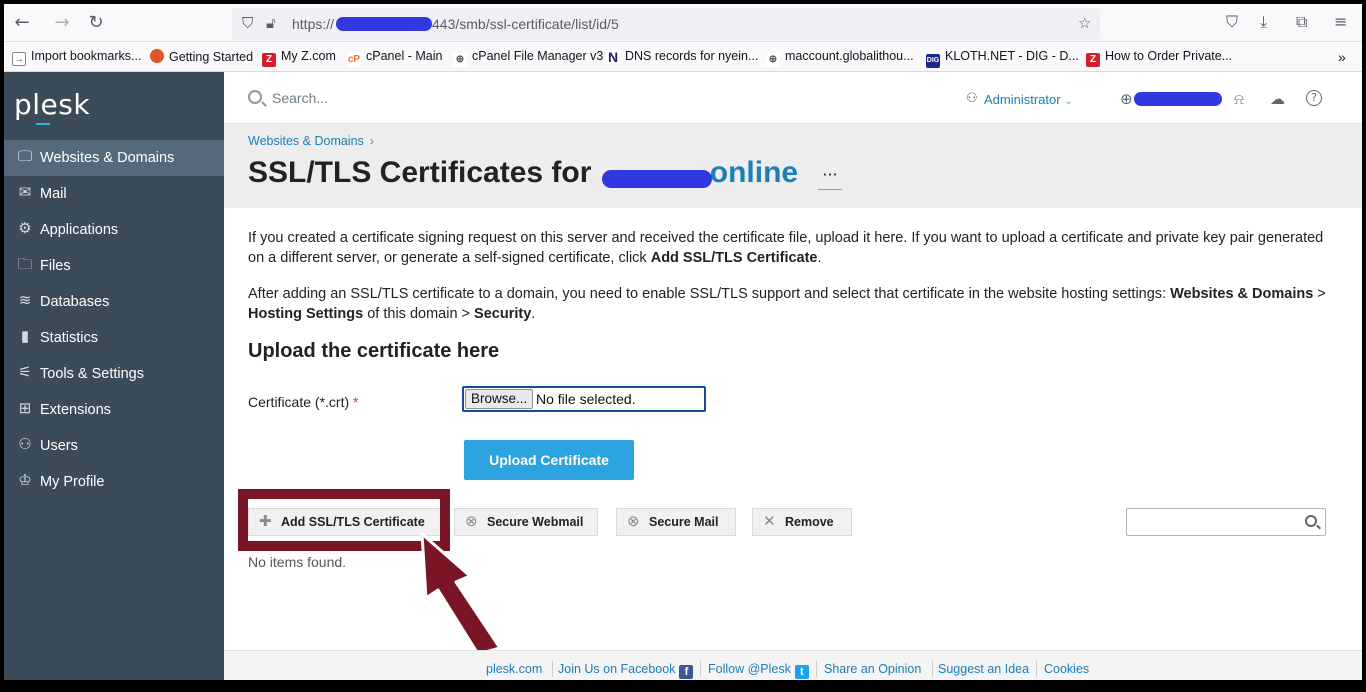 Image resolution: width=1366 pixels, height=692 pixels. Describe the element at coordinates (306, 314) in the screenshot. I see `instructions-emphasis: Hosting Settings` at that location.